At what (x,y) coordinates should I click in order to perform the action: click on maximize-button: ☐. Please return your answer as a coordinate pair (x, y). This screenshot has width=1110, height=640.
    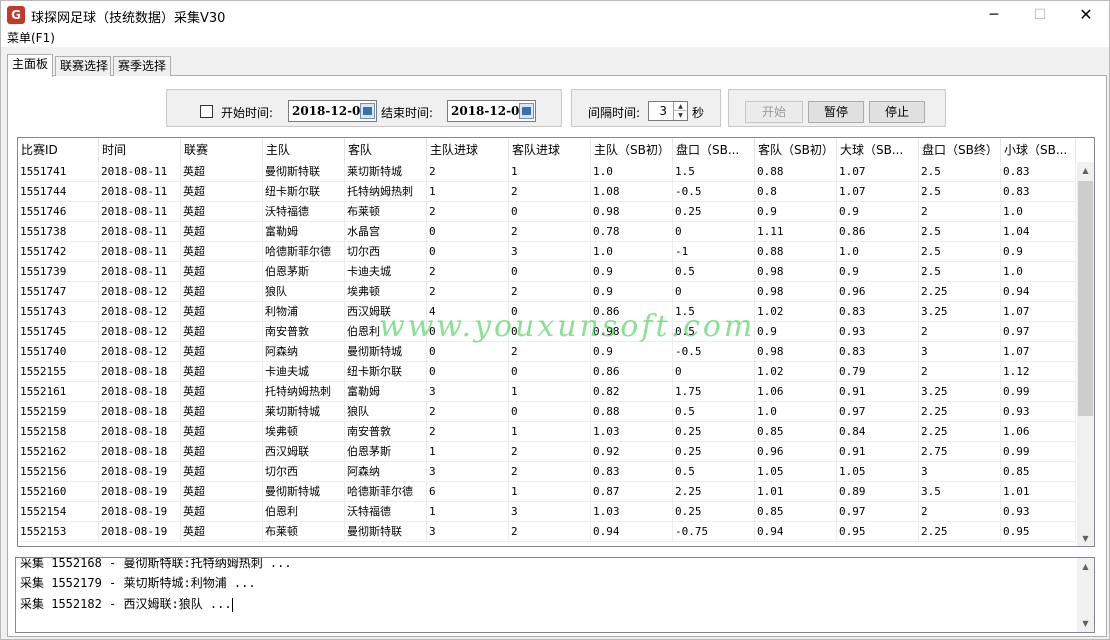
    Looking at the image, I should click on (1040, 15).